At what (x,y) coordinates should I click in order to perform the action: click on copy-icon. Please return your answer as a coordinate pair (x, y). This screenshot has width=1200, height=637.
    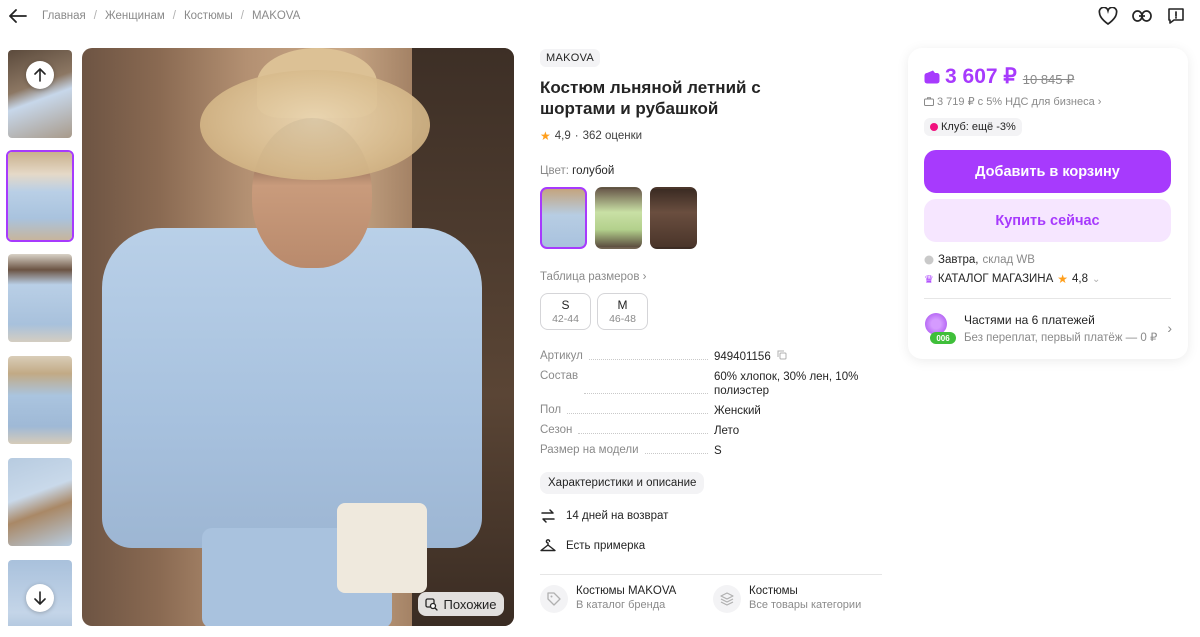
    Looking at the image, I should click on (782, 355).